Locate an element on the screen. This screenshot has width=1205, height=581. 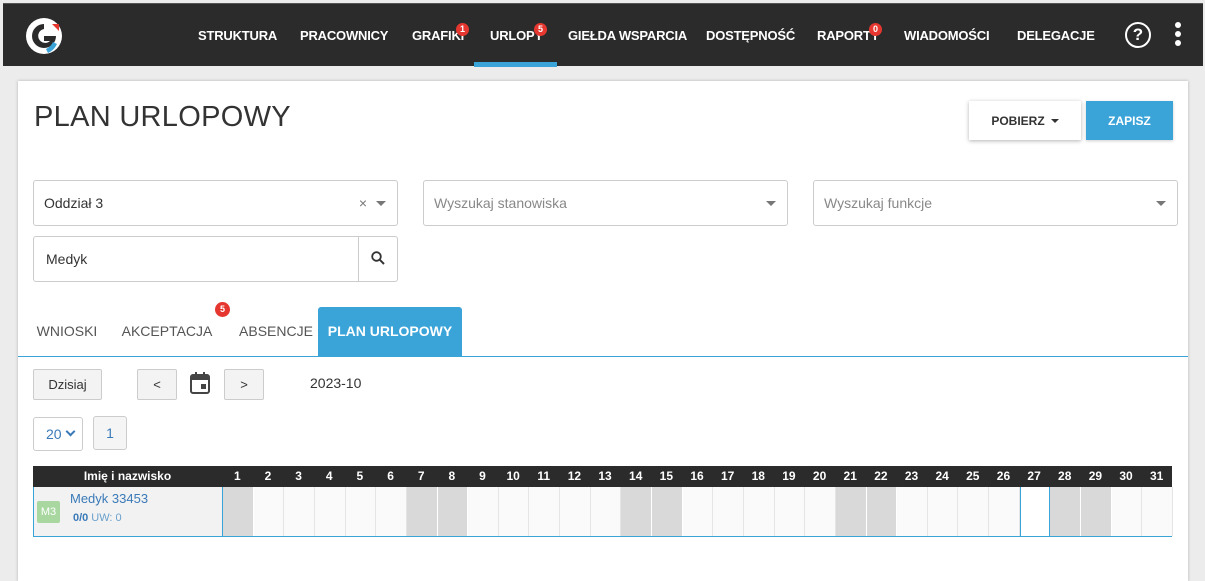
day-header: 13 is located at coordinates (605, 476).